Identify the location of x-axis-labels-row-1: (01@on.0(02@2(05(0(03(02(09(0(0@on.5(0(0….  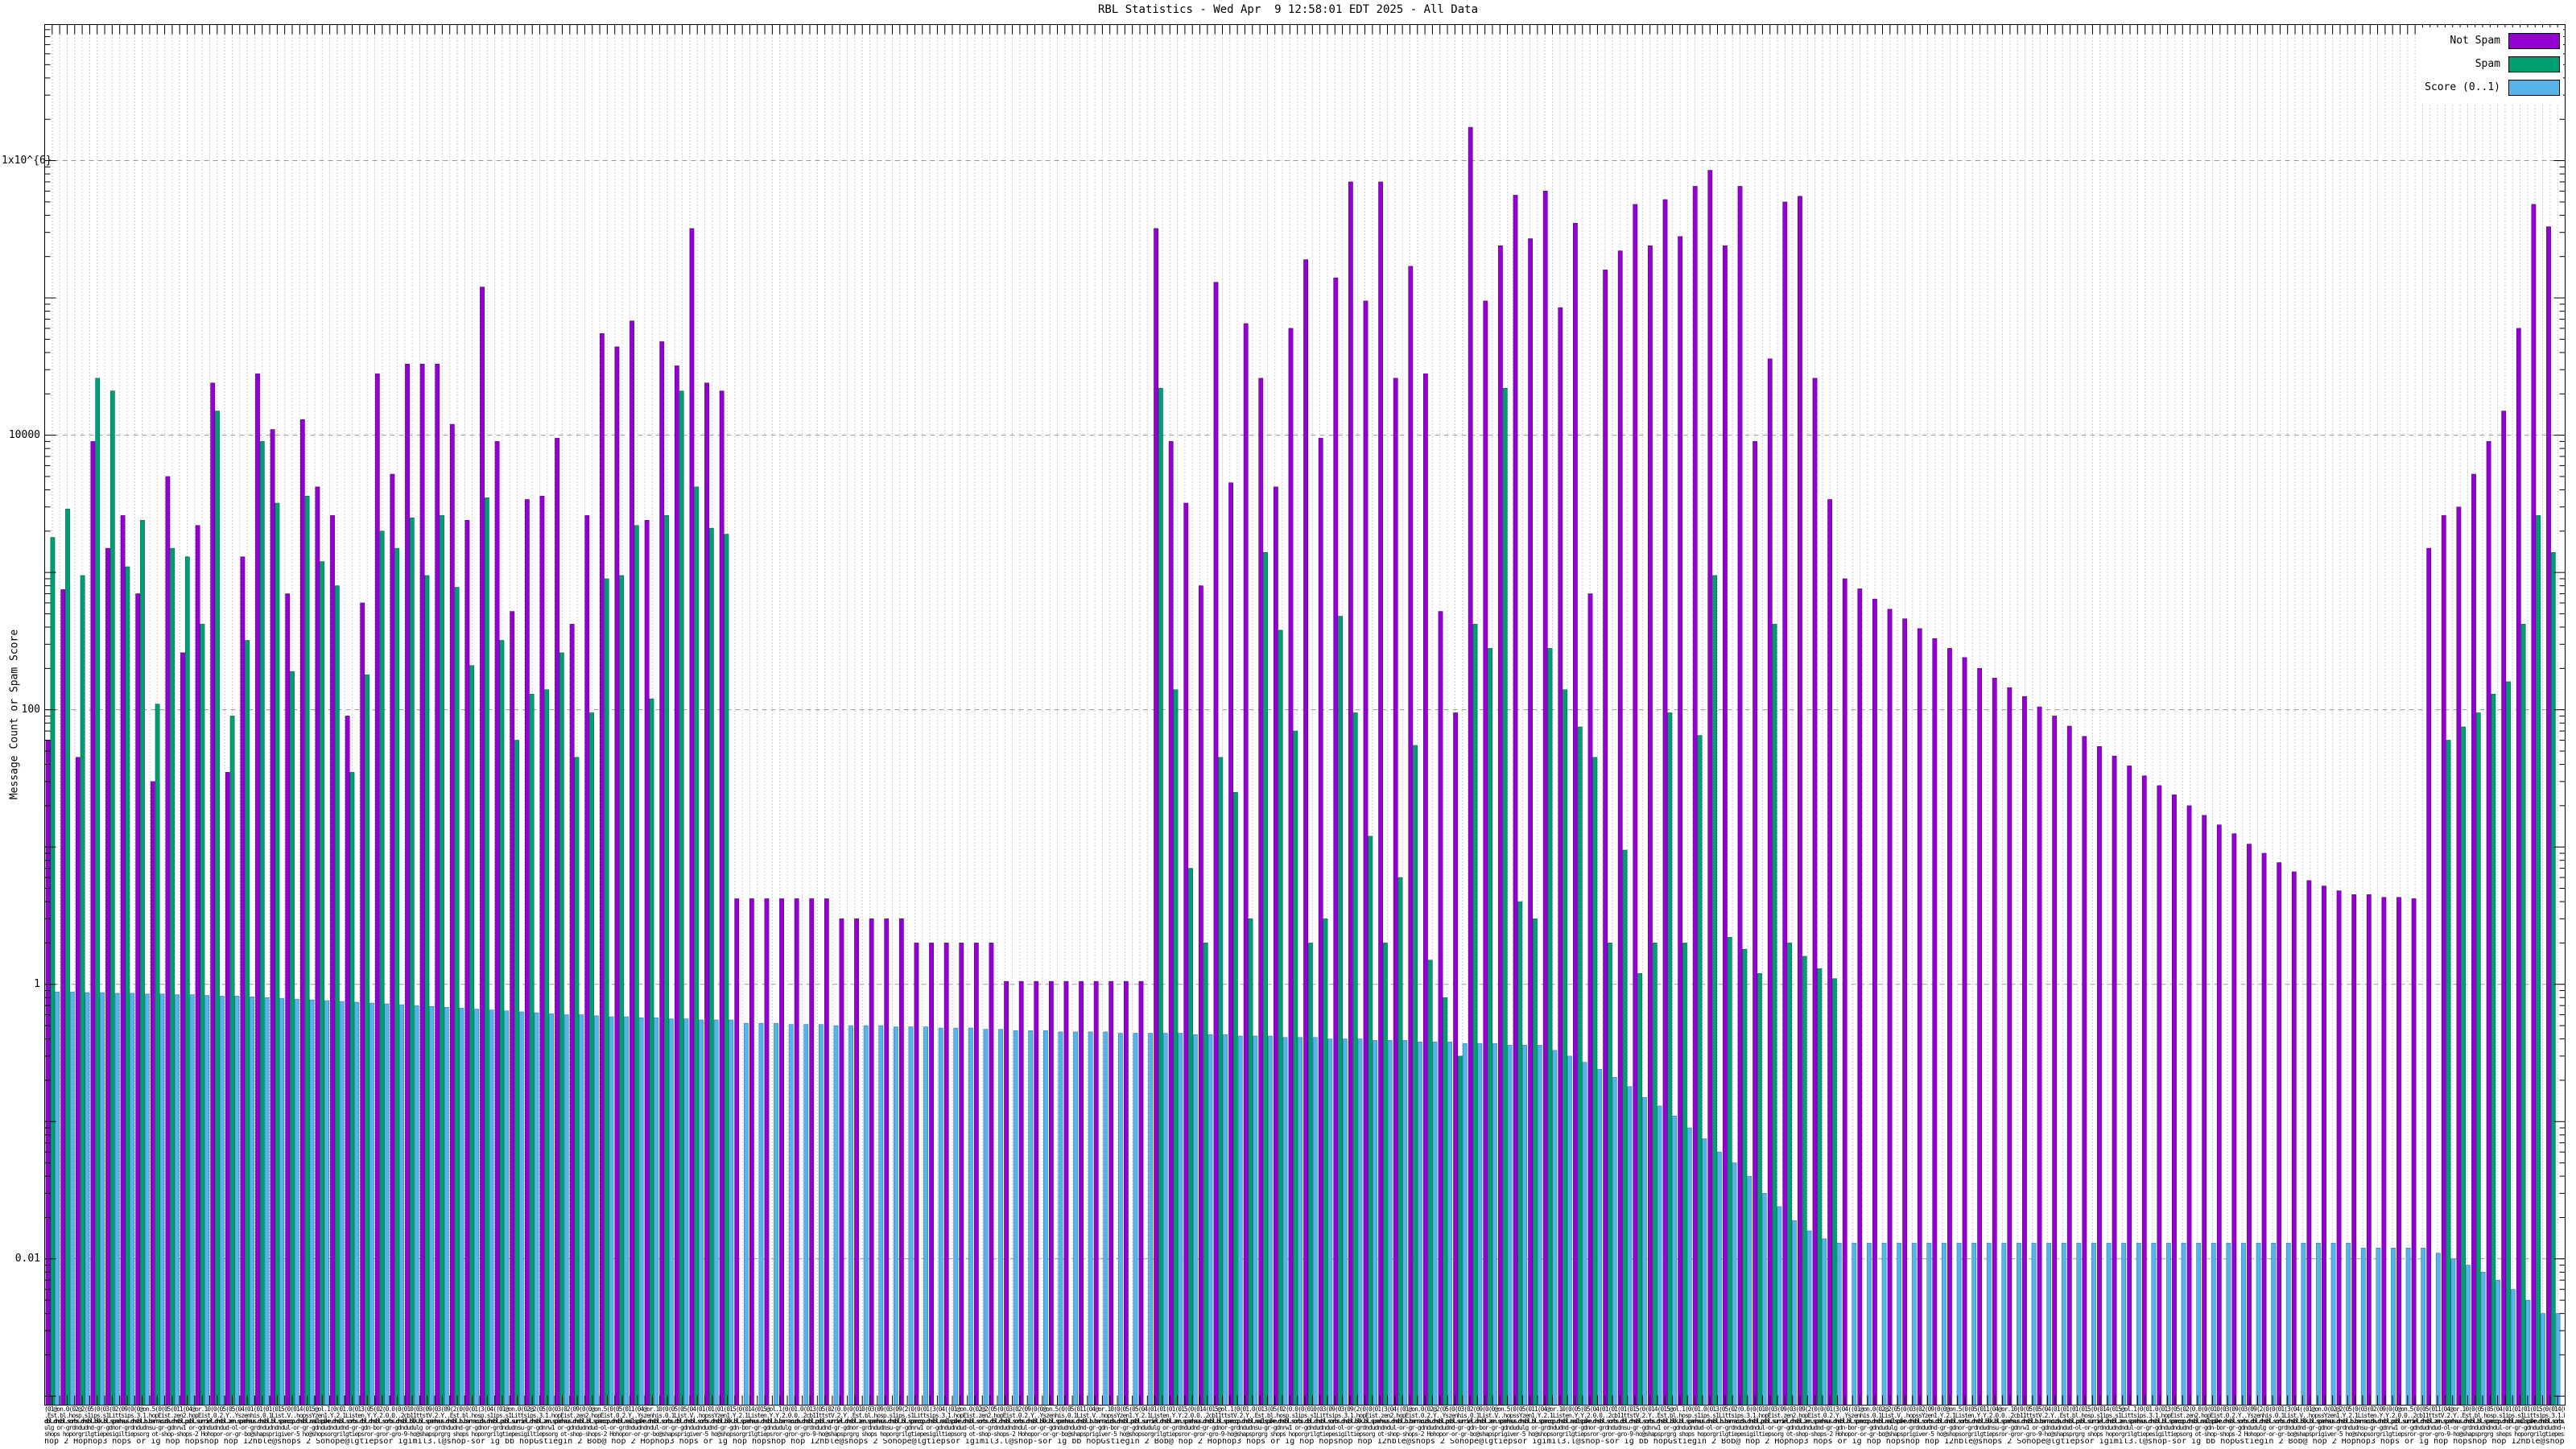
(1304, 1409).